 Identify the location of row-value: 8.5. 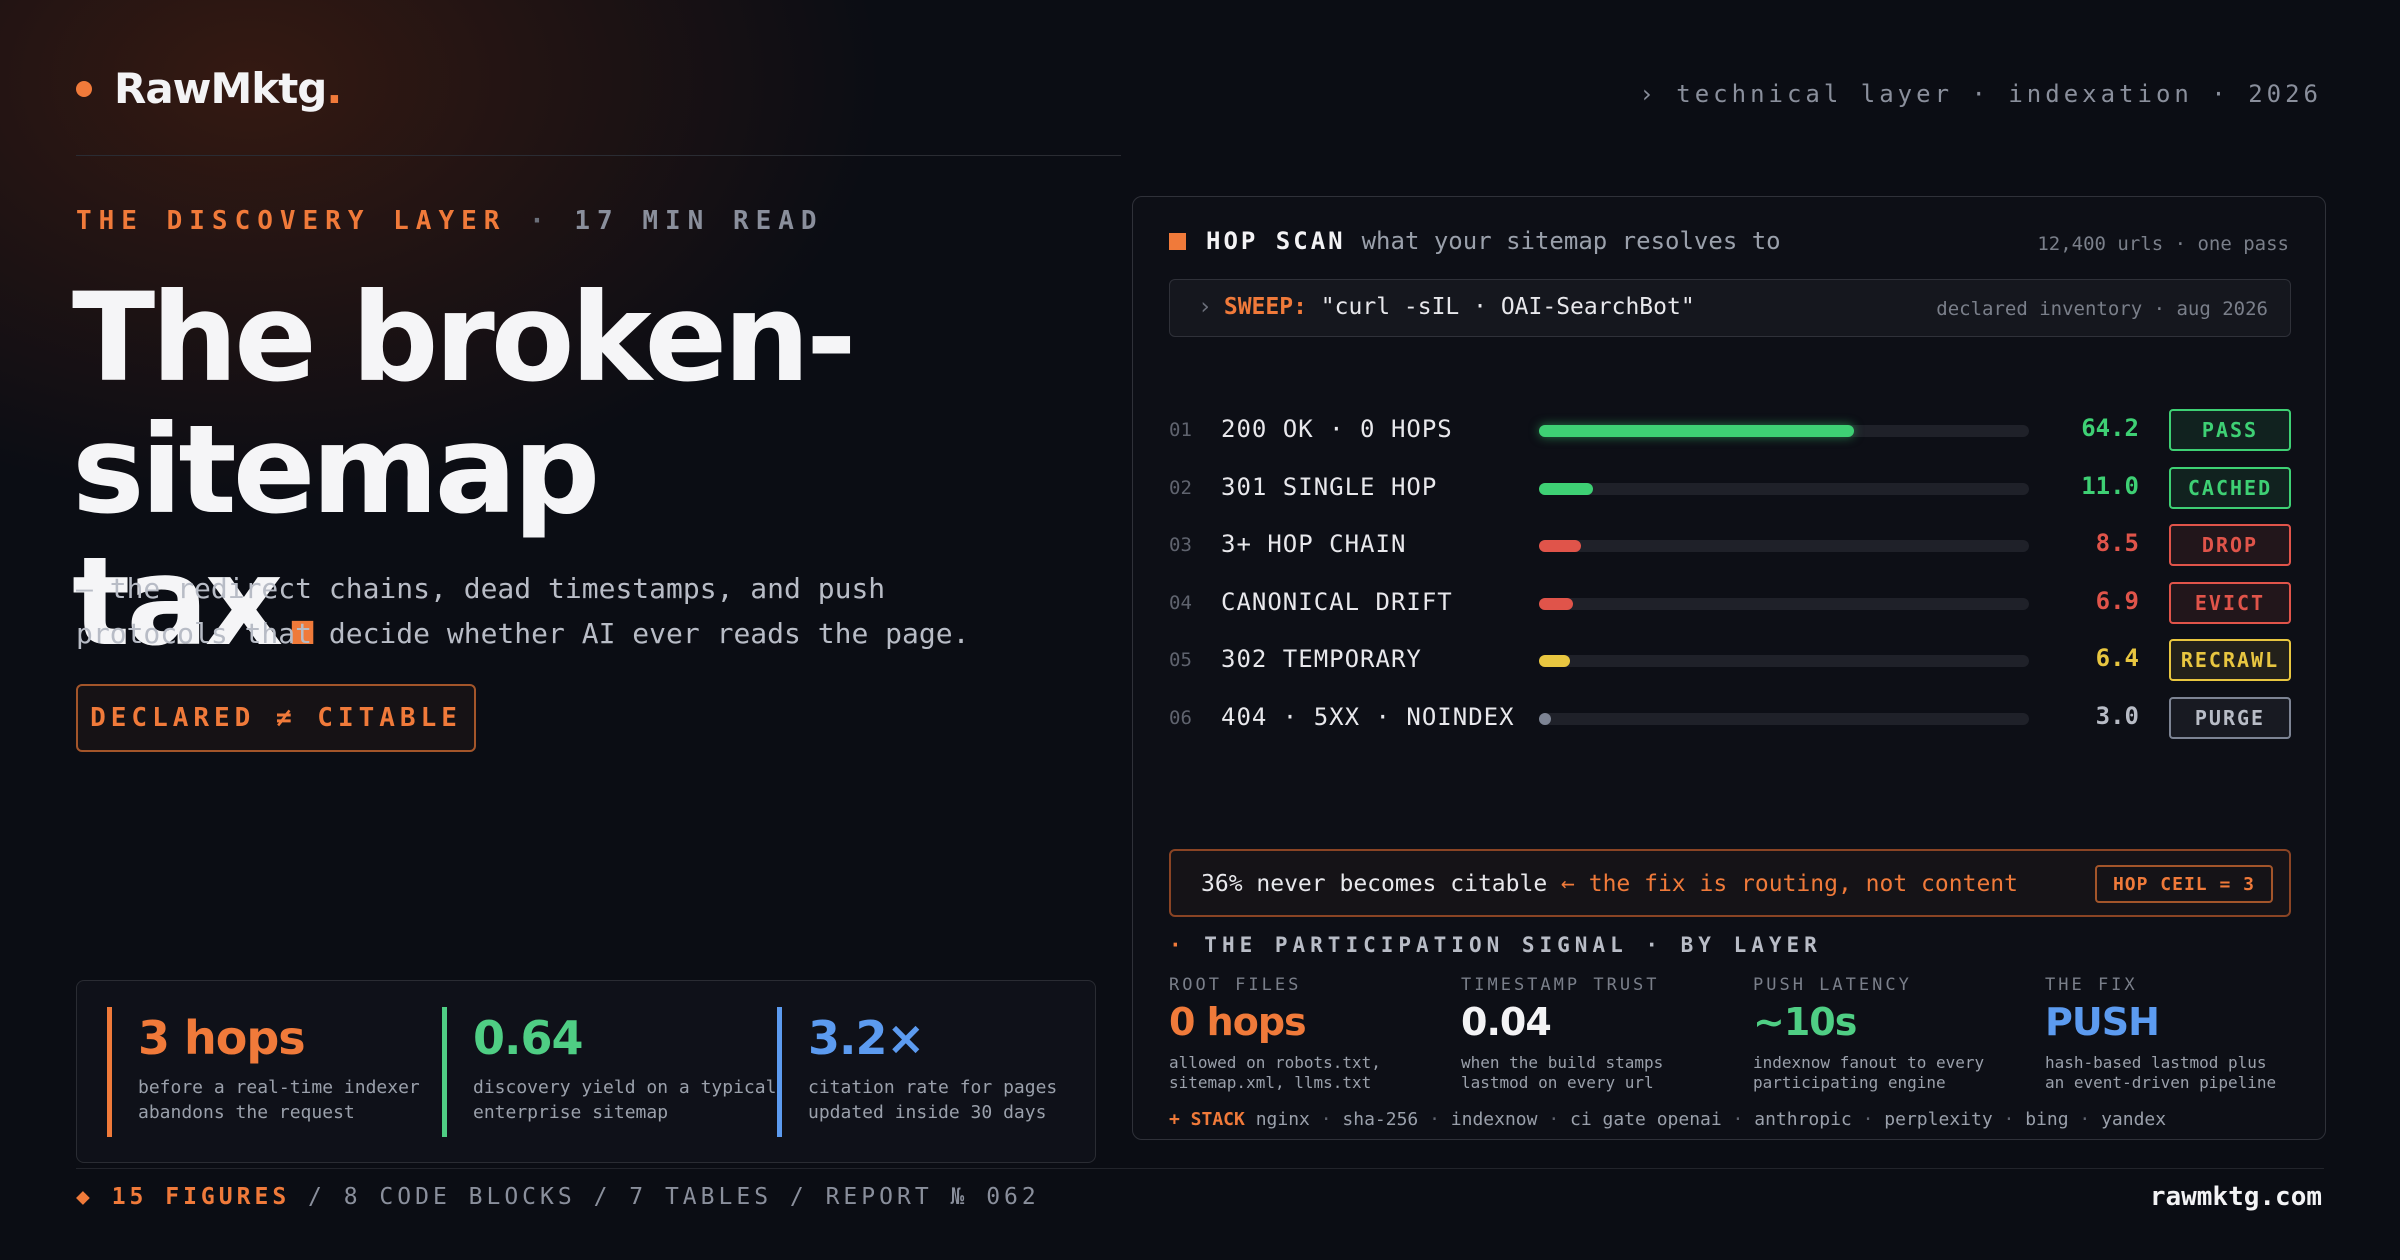
(2117, 543).